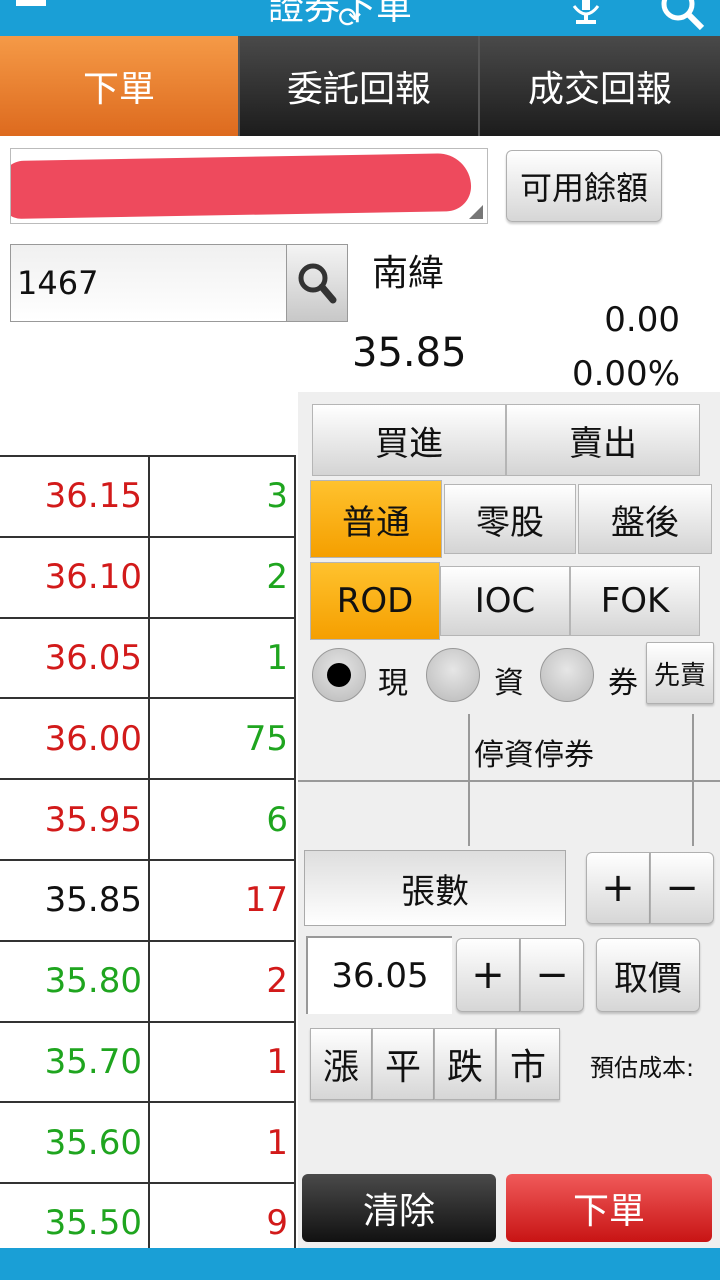 The image size is (720, 1280). Describe the element at coordinates (435, 888) in the screenshot. I see `quantity-unit-field: 張數` at that location.